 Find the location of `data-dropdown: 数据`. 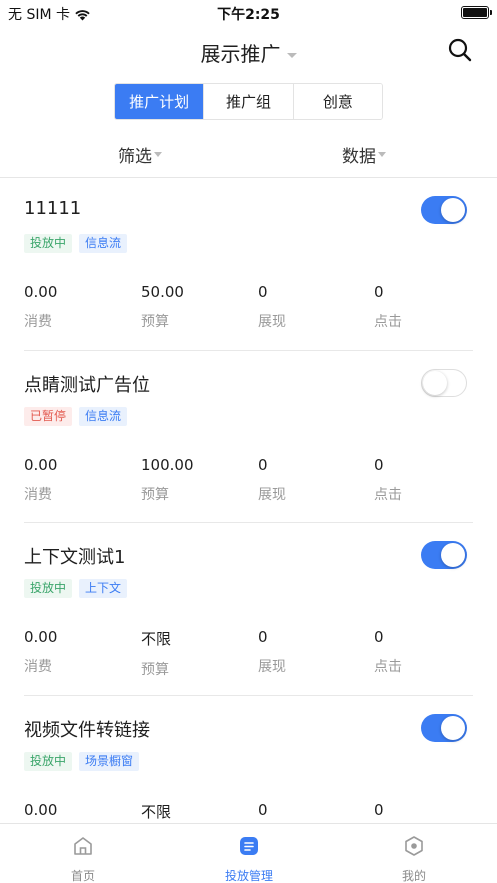

data-dropdown: 数据 is located at coordinates (364, 154).